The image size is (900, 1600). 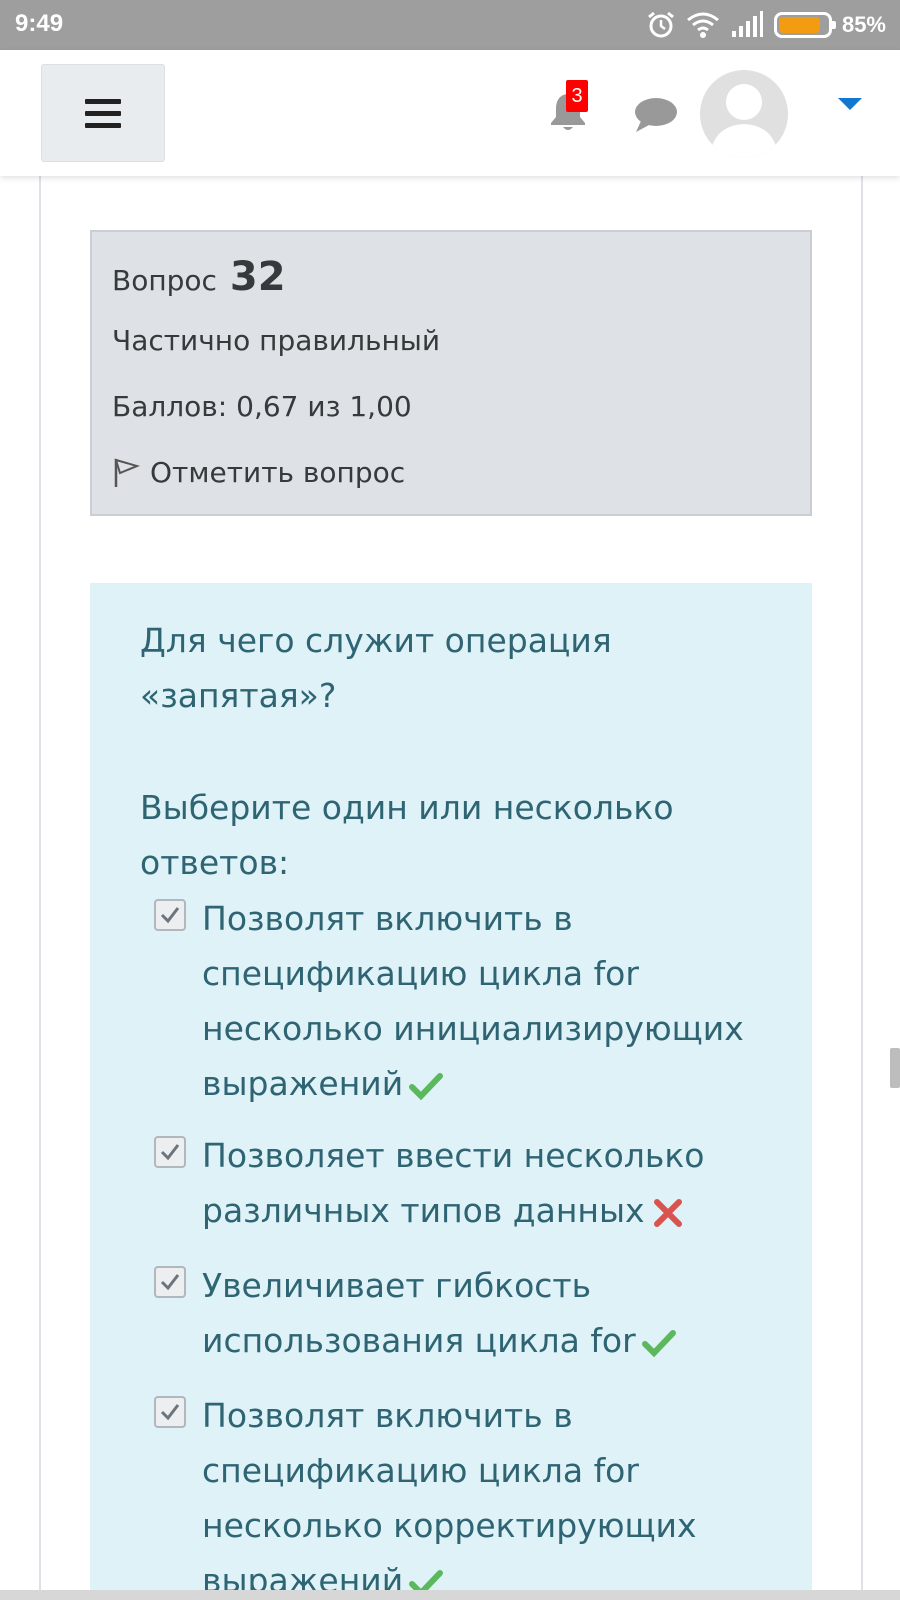 I want to click on signal-icon, so click(x=747, y=24).